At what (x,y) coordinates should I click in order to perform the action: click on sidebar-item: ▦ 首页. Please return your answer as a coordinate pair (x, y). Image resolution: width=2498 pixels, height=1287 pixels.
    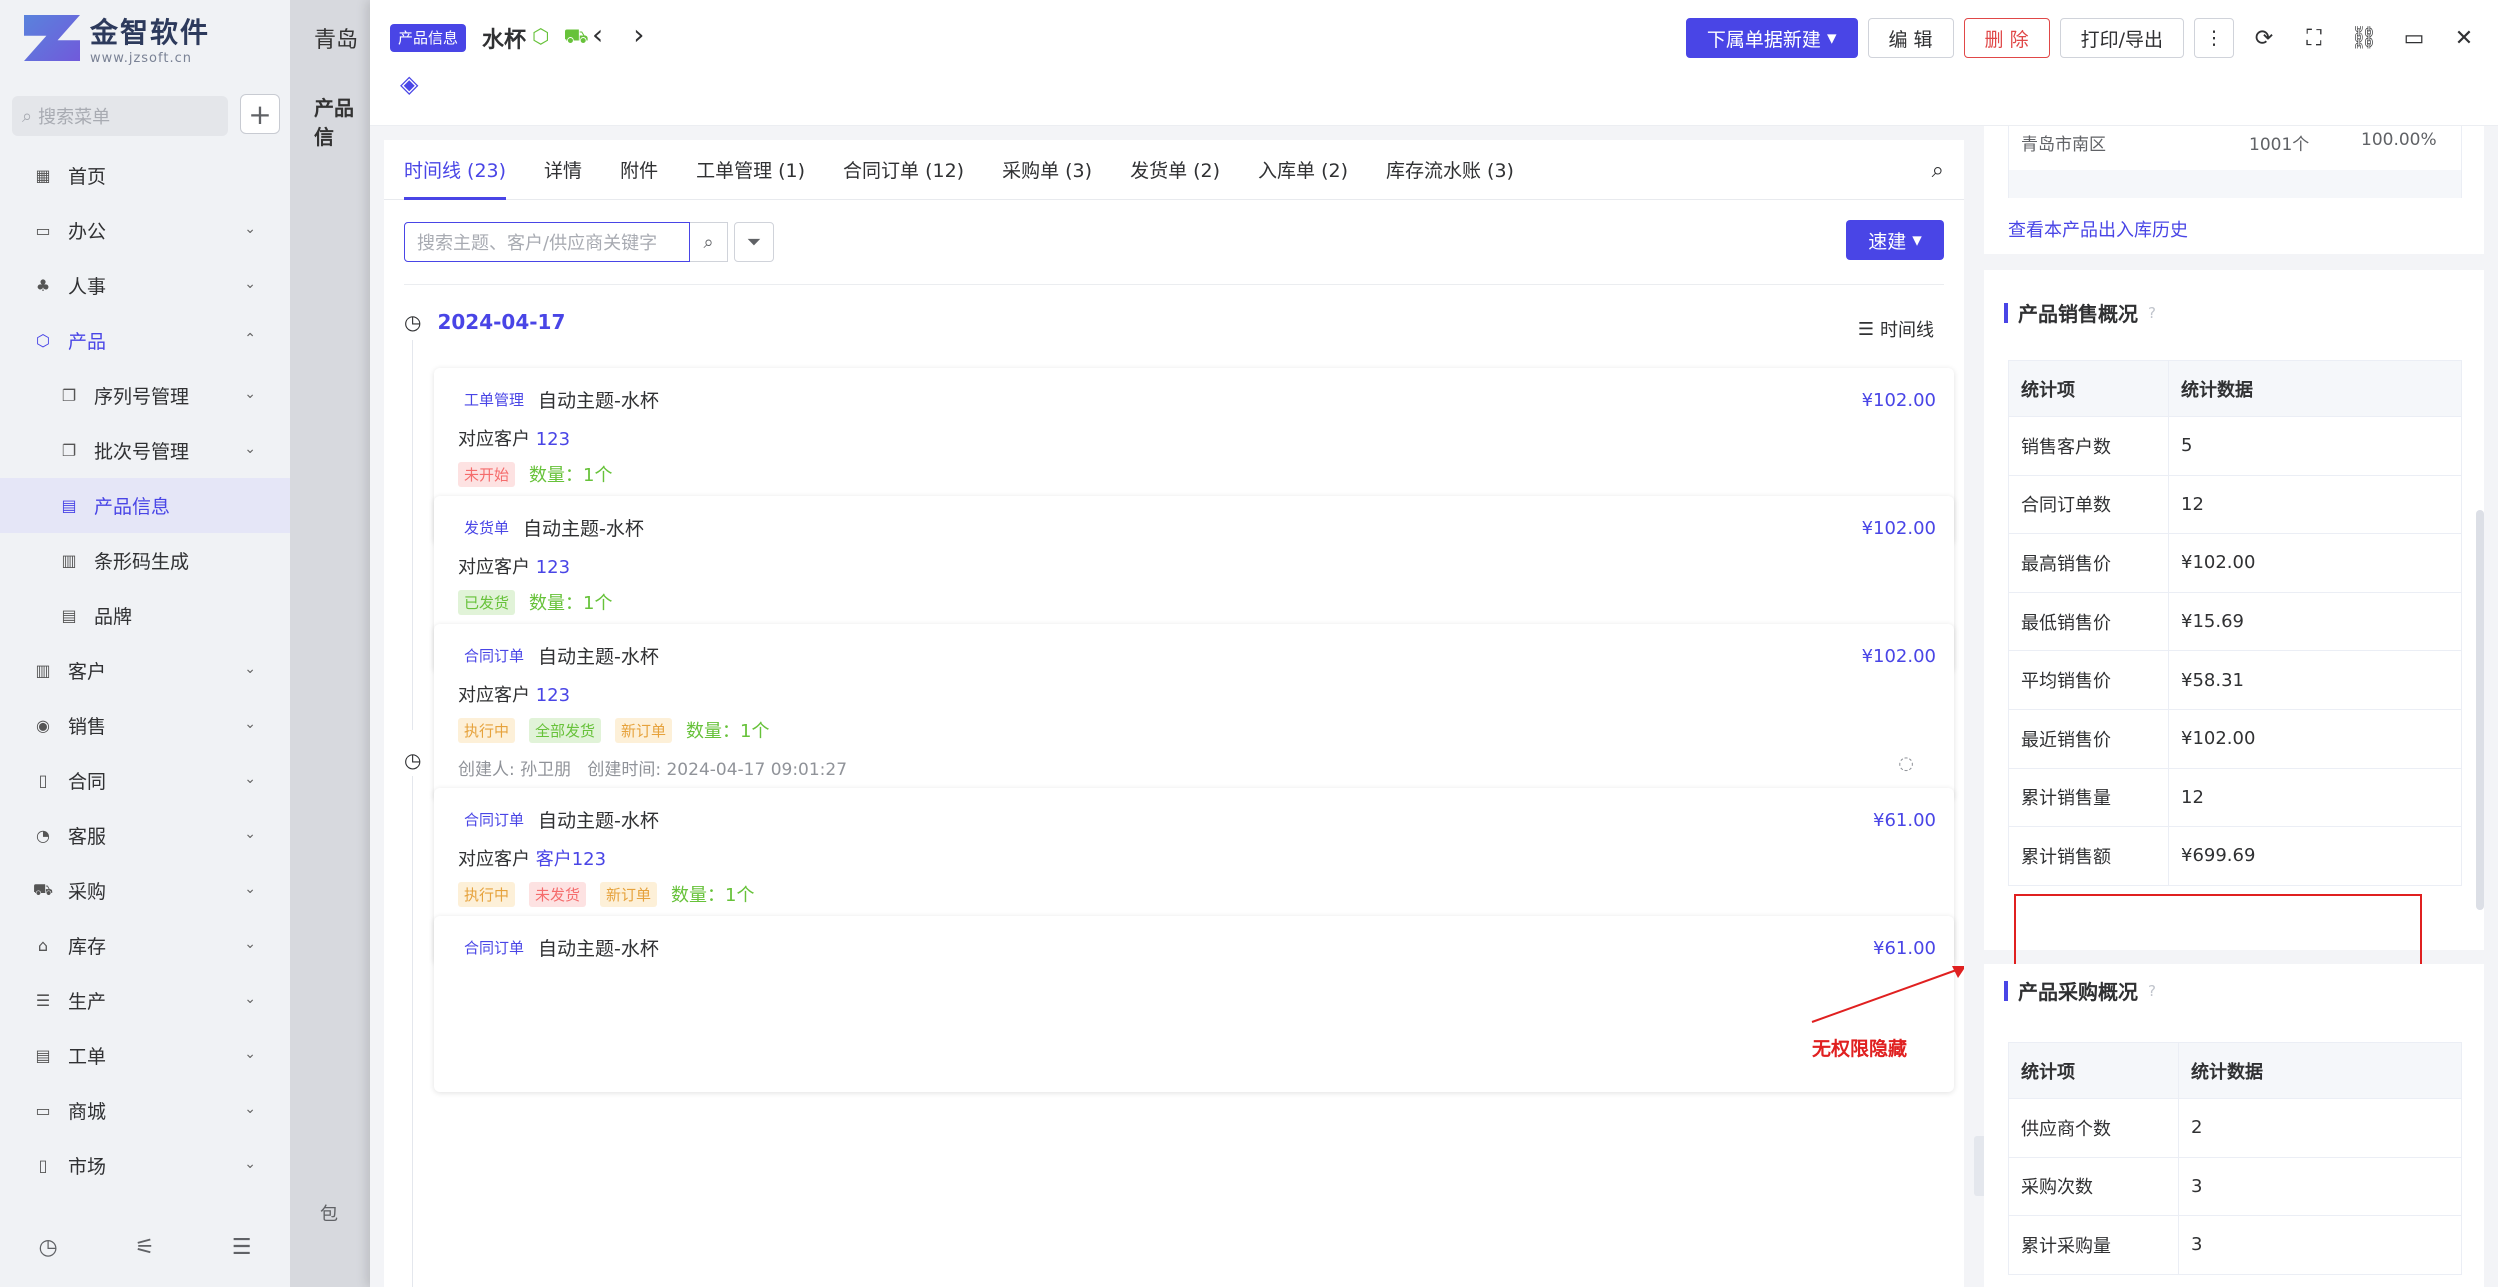
    Looking at the image, I should click on (145, 175).